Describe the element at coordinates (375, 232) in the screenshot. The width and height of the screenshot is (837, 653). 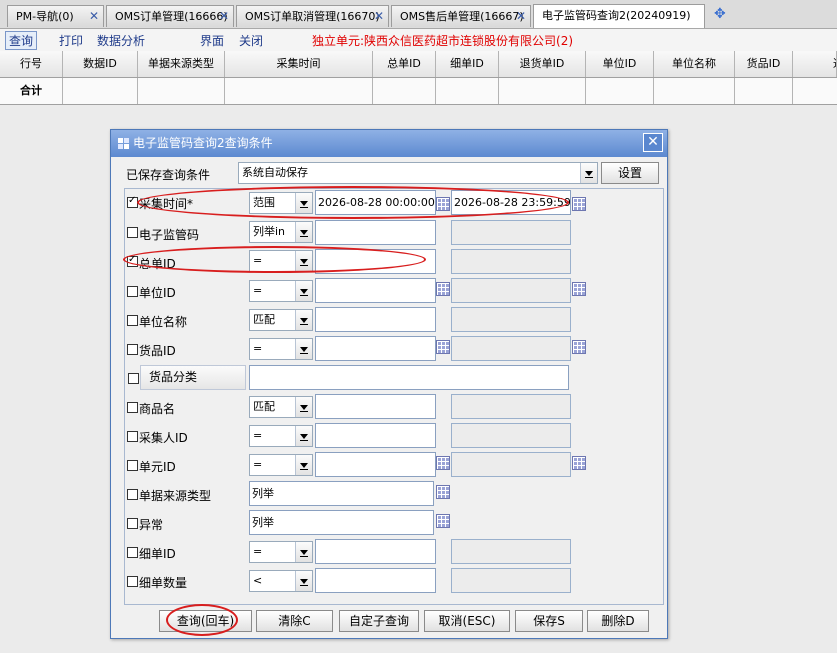
I see `ecode-input` at that location.